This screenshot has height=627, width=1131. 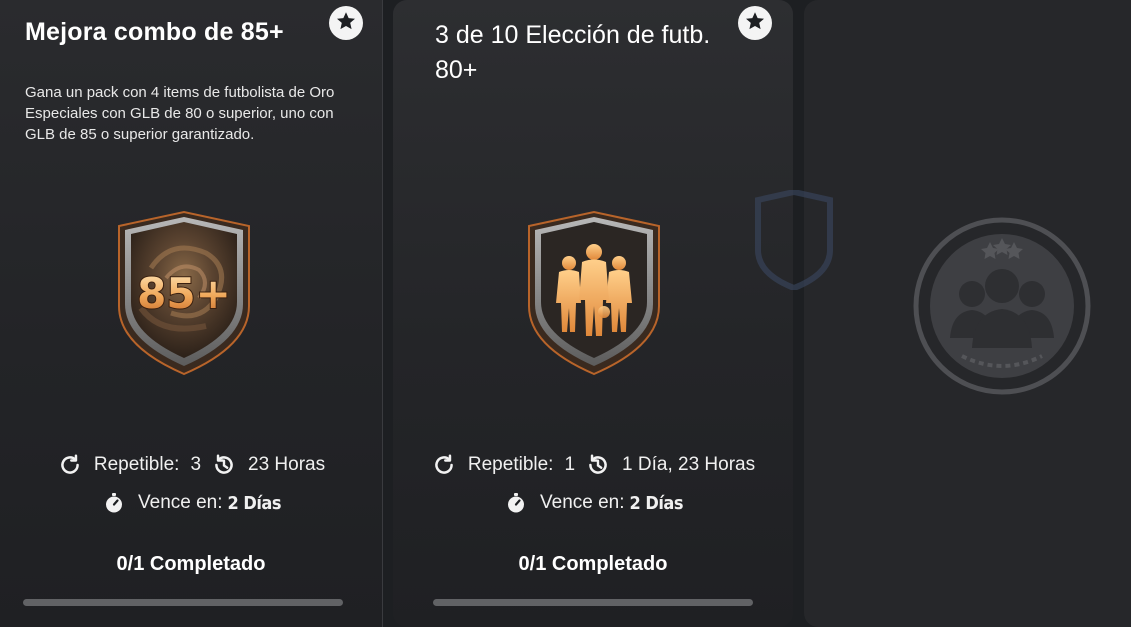 I want to click on player-placeholder-icon, so click(x=1002, y=306).